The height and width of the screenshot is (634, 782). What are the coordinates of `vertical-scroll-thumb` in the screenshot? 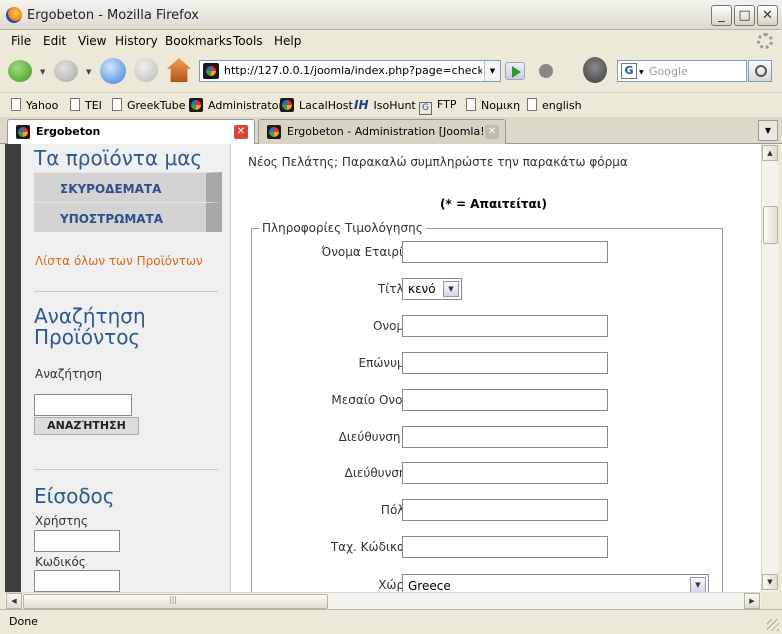 It's located at (770, 225).